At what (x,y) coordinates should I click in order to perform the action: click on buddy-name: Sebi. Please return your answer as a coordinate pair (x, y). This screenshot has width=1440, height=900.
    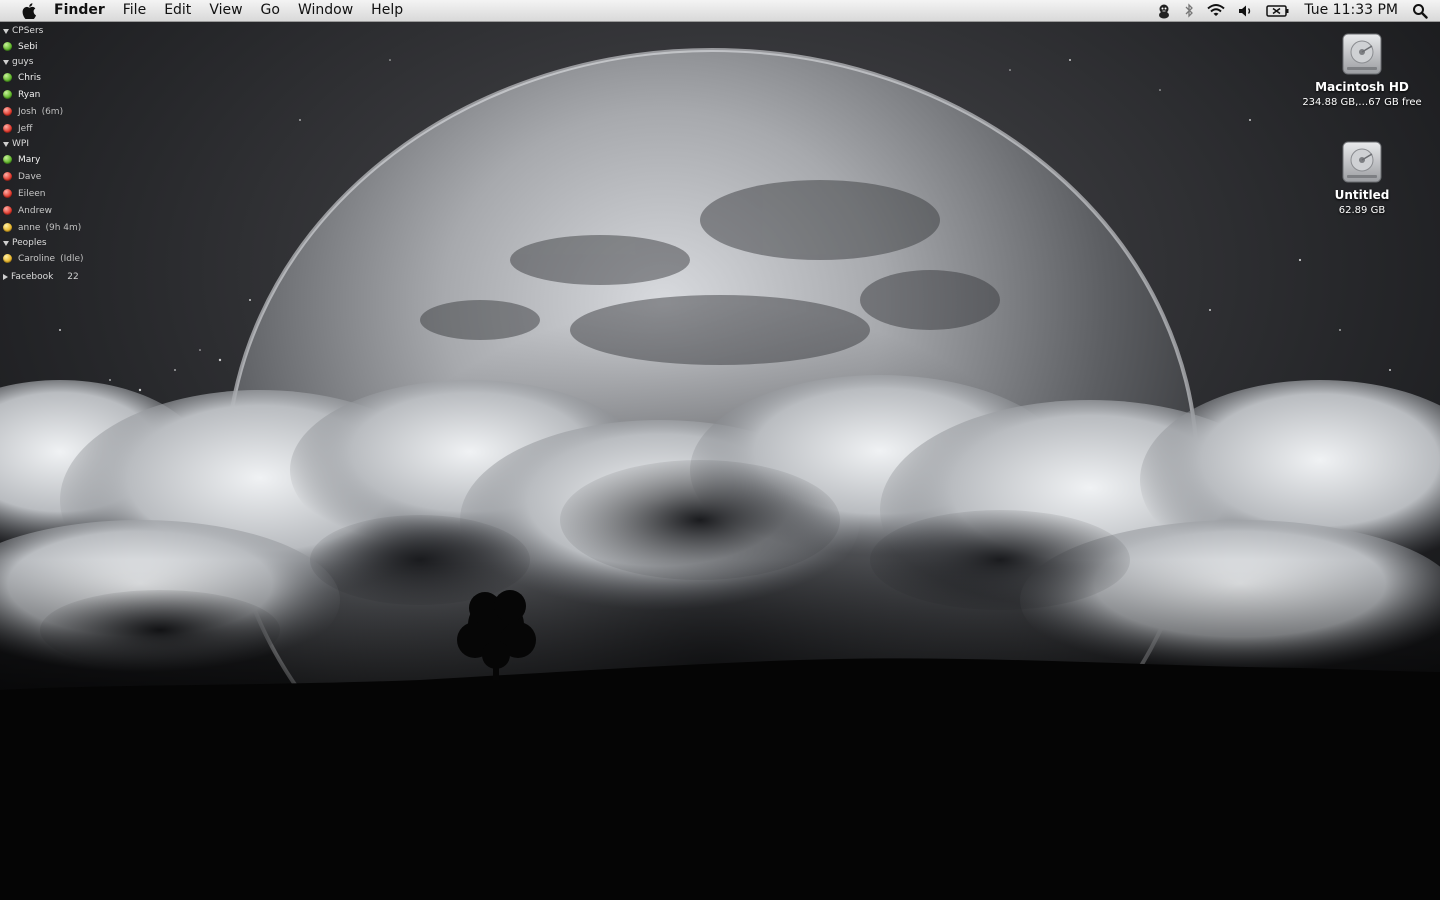
    Looking at the image, I should click on (28, 46).